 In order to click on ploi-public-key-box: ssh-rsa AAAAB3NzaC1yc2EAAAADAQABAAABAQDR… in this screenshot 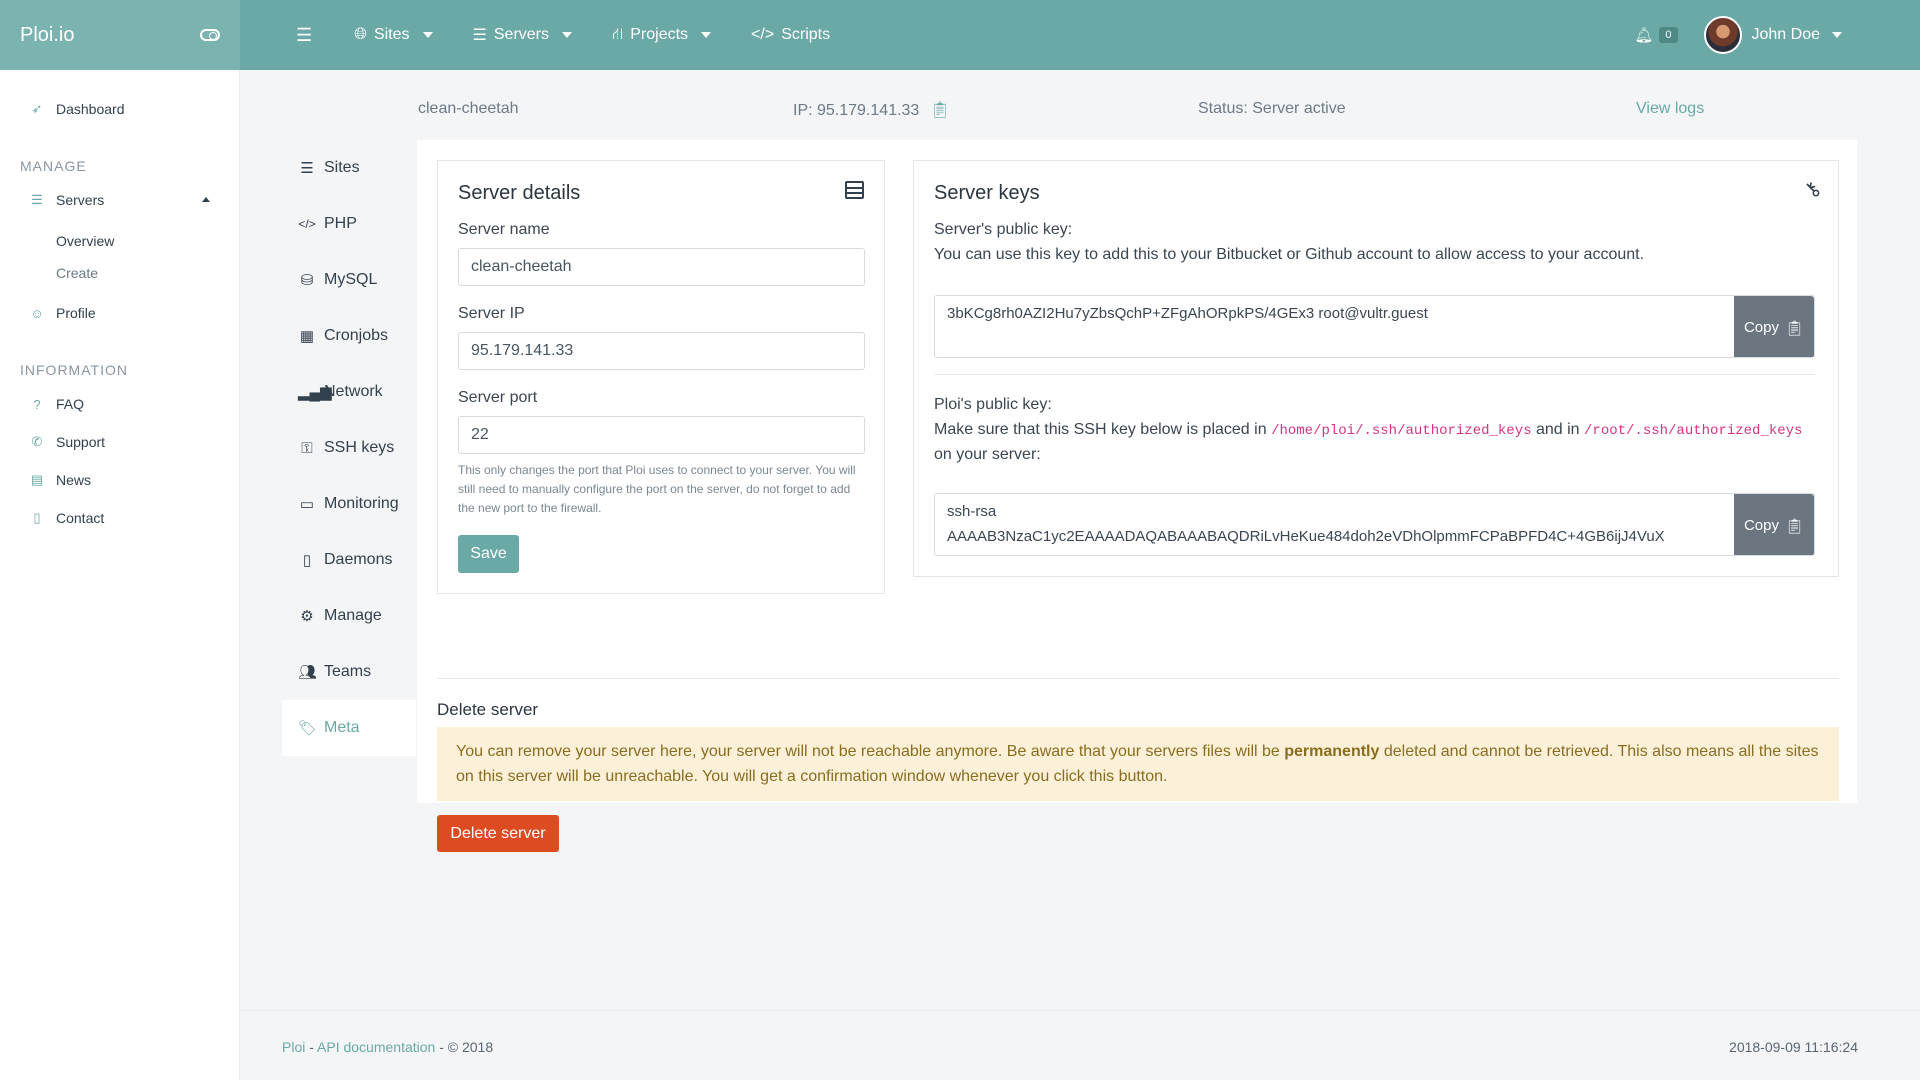, I will do `click(1374, 524)`.